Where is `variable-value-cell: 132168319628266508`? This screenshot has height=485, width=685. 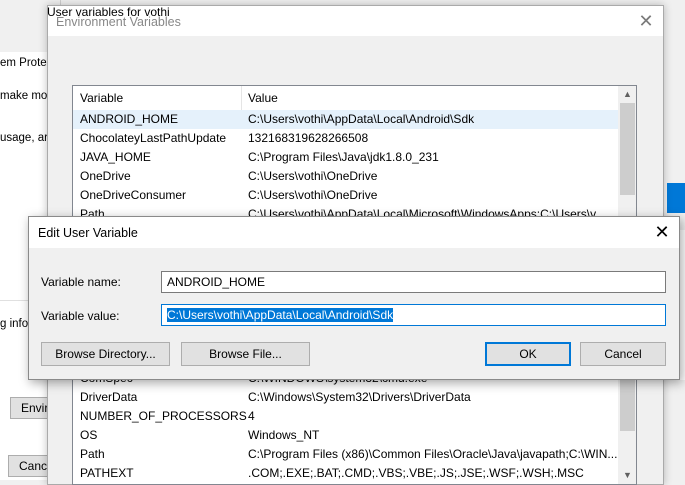 variable-value-cell: 132168319628266508 is located at coordinates (308, 138).